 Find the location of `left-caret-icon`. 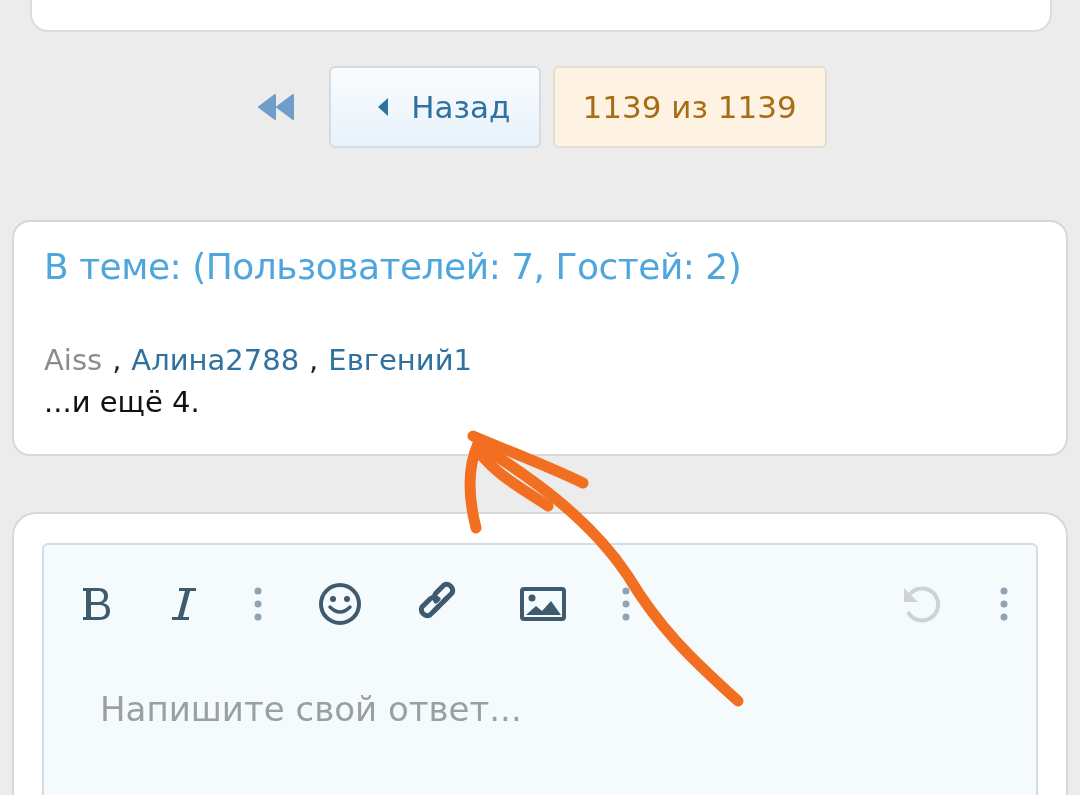

left-caret-icon is located at coordinates (383, 107).